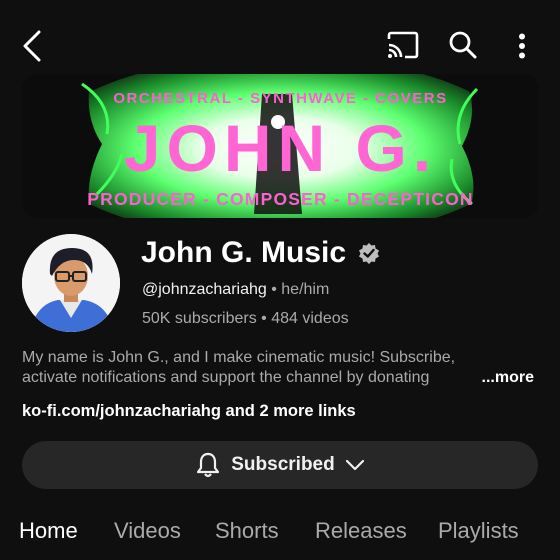 The width and height of the screenshot is (560, 560). Describe the element at coordinates (280, 40) in the screenshot. I see `top-bar` at that location.